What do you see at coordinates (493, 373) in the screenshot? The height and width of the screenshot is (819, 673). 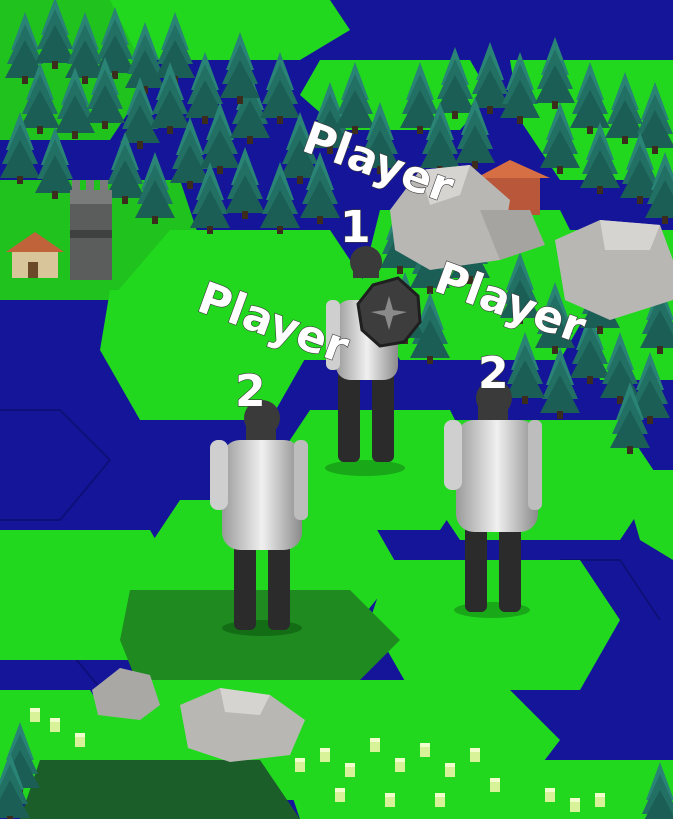 I see `player-2-label-right-number: 2` at bounding box center [493, 373].